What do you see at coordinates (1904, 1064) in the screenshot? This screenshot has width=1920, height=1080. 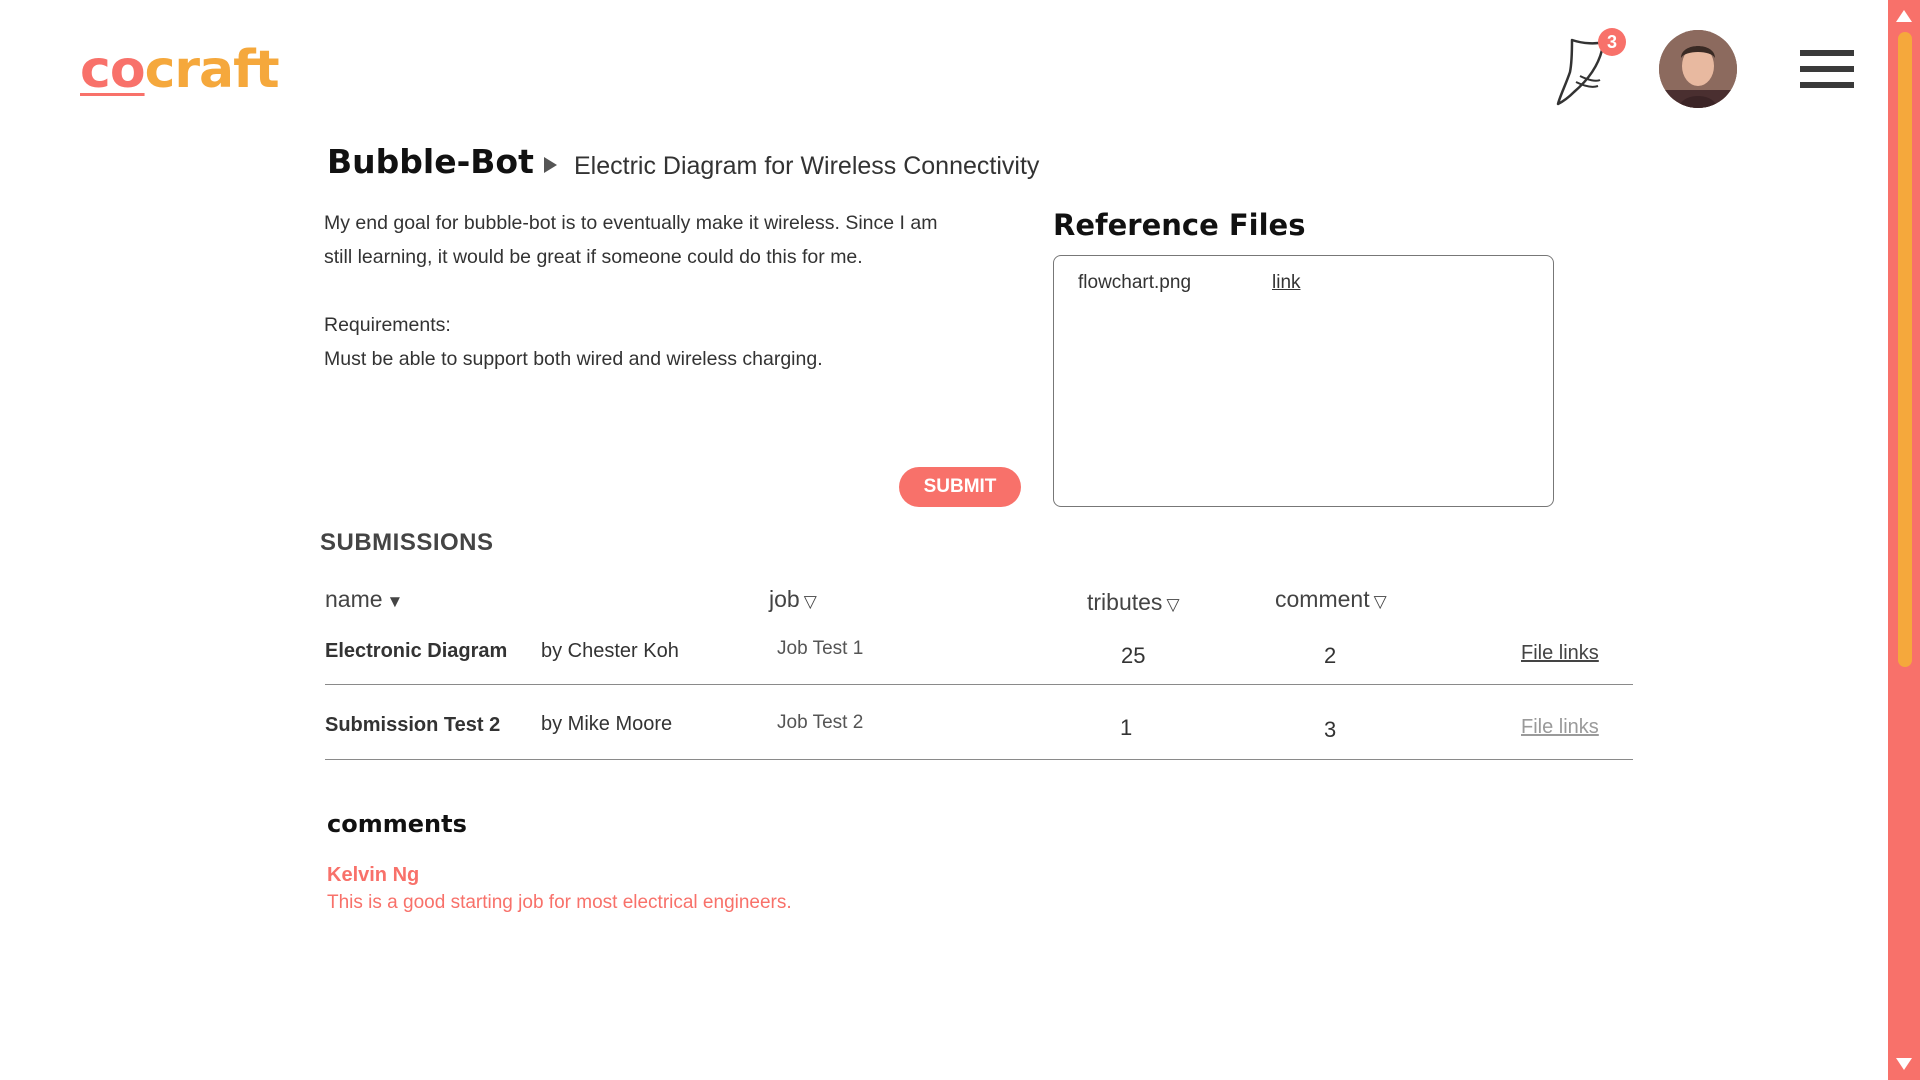 I see `scroll-down-arrow-icon` at bounding box center [1904, 1064].